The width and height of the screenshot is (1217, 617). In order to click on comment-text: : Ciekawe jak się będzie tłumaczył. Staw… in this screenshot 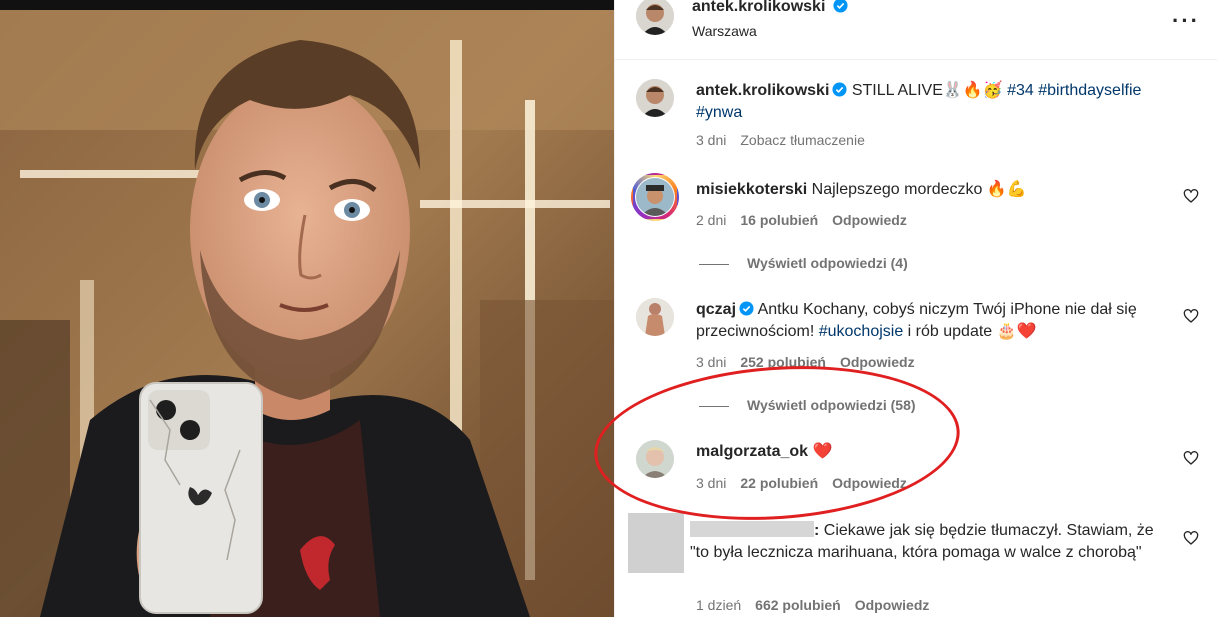, I will do `click(930, 542)`.